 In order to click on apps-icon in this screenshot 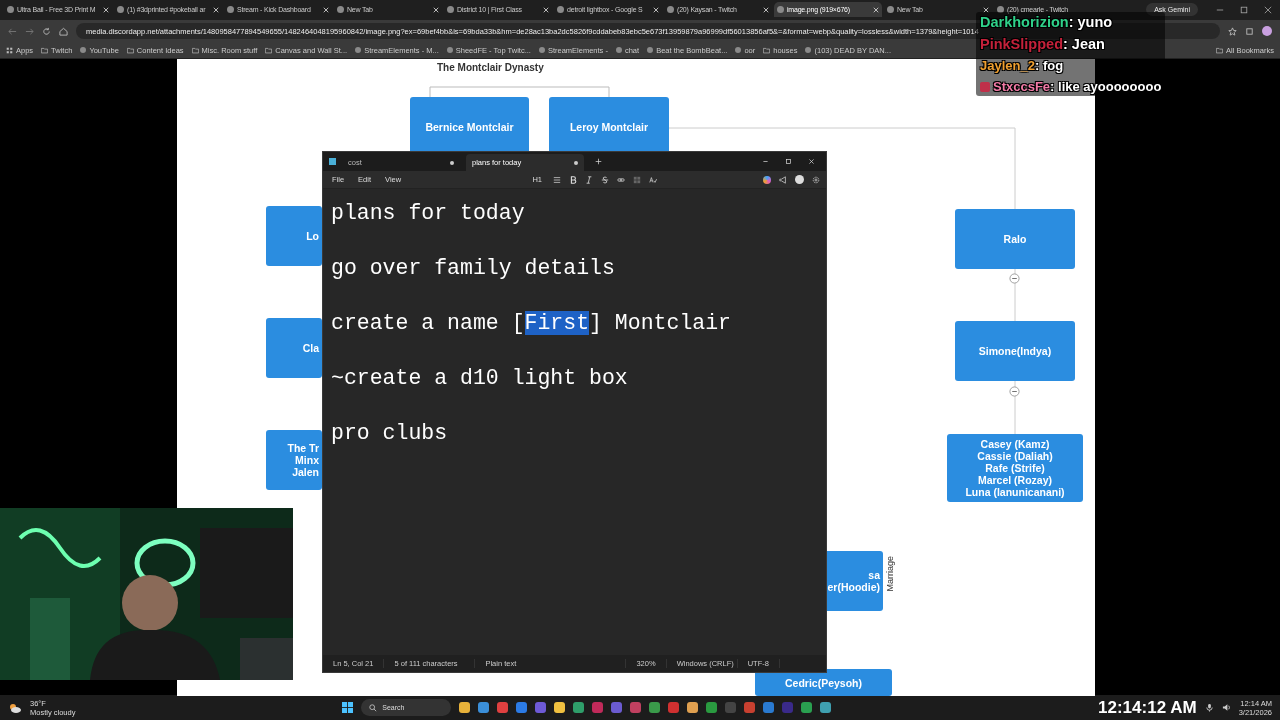, I will do `click(9, 50)`.